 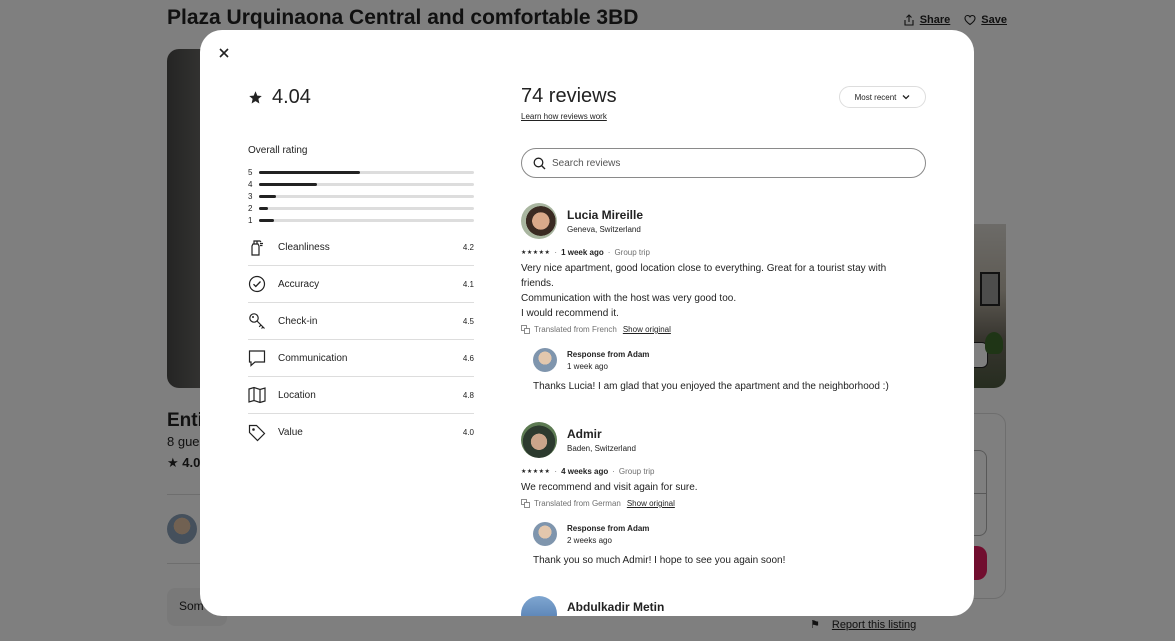 I want to click on review-meta: ★★★★★ · 1 week ago · Group trip, so click(x=723, y=252).